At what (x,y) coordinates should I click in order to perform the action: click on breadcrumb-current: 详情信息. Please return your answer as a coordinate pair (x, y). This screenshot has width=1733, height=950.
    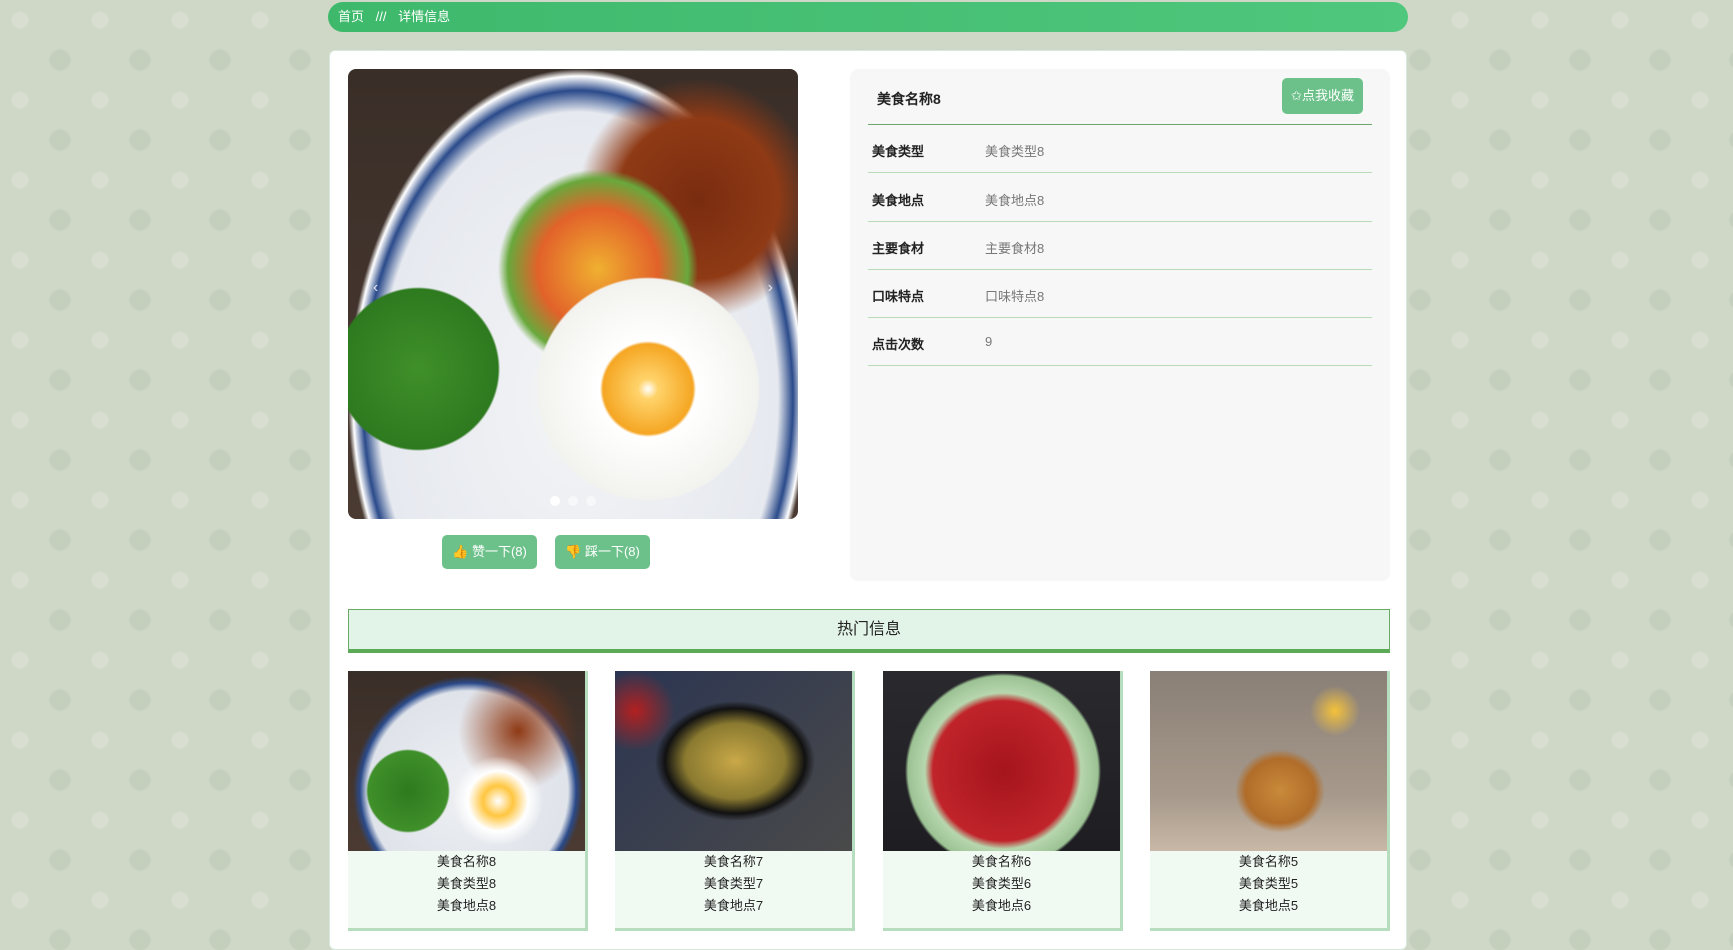
    Looking at the image, I should click on (424, 16).